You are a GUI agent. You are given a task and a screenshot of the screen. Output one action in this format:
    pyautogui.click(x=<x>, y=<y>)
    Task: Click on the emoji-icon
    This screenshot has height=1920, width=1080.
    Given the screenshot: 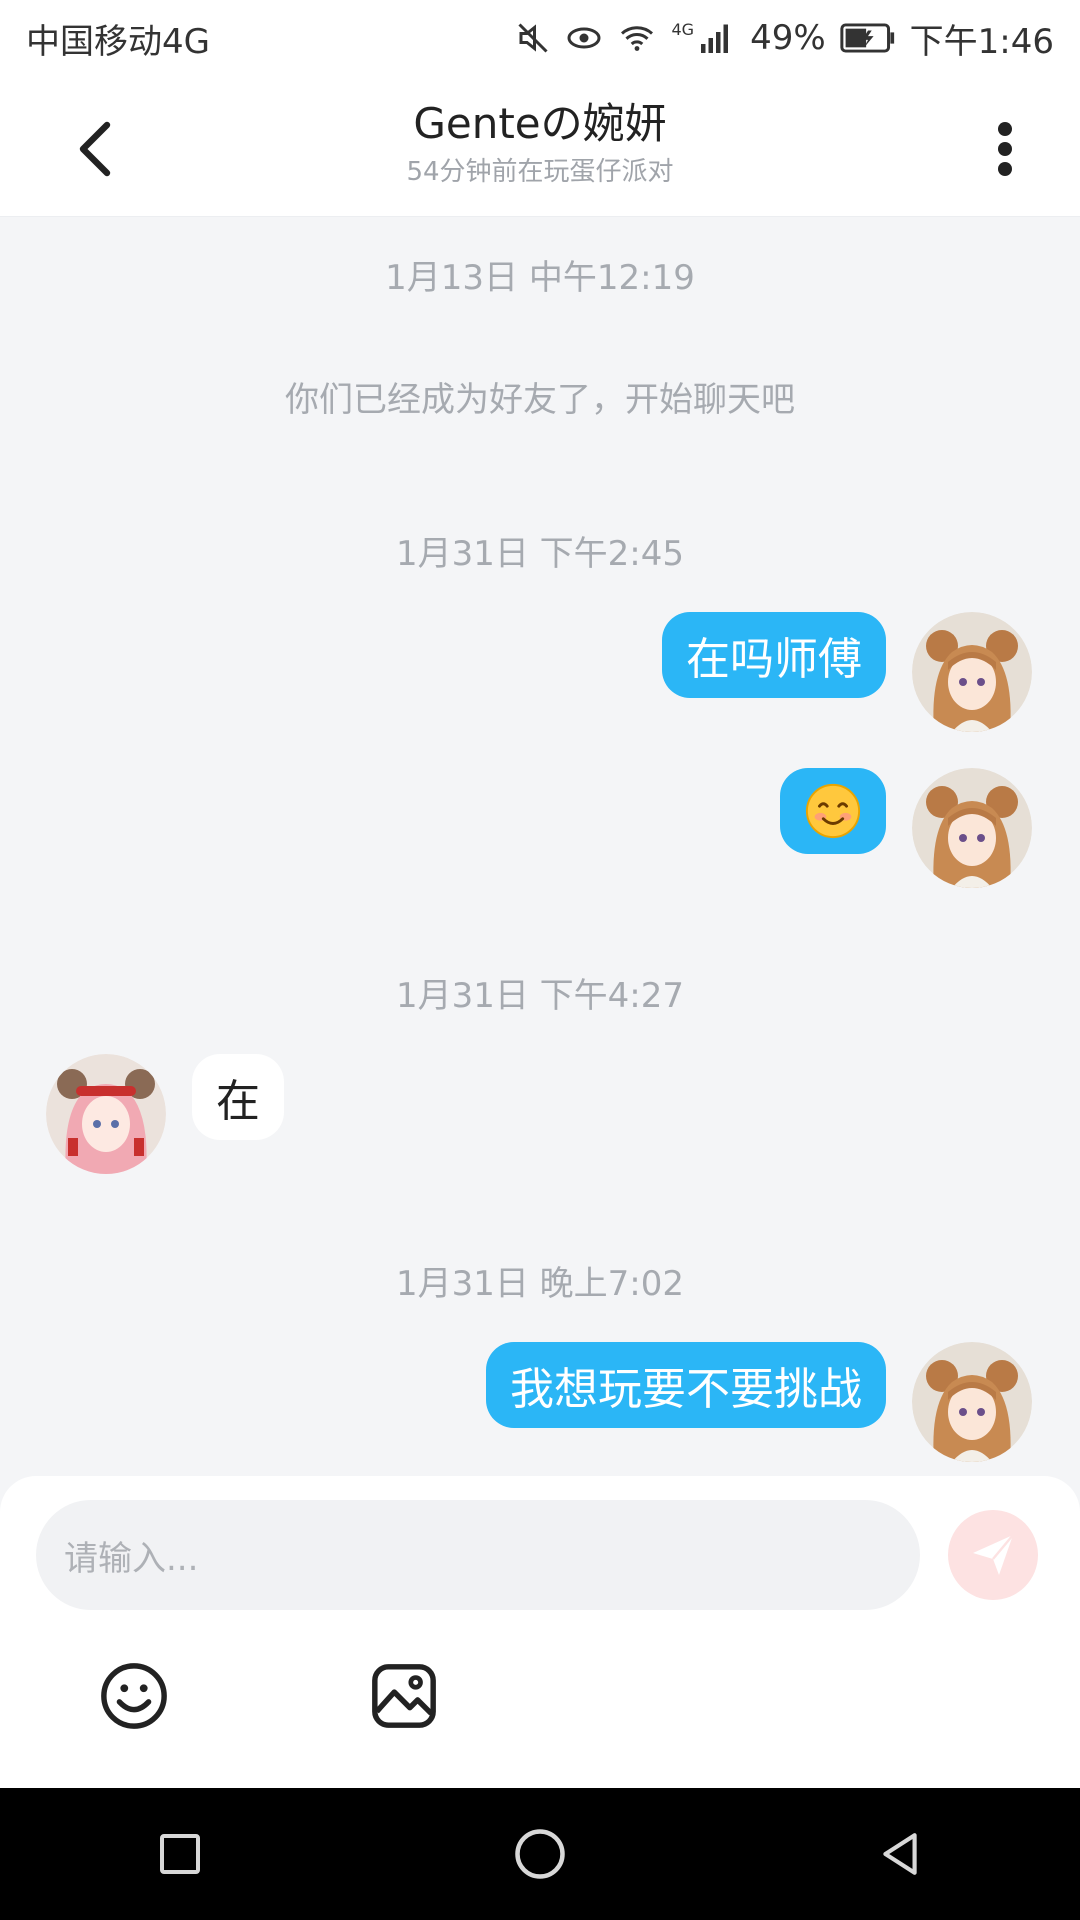 What is the action you would take?
    pyautogui.click(x=134, y=1696)
    